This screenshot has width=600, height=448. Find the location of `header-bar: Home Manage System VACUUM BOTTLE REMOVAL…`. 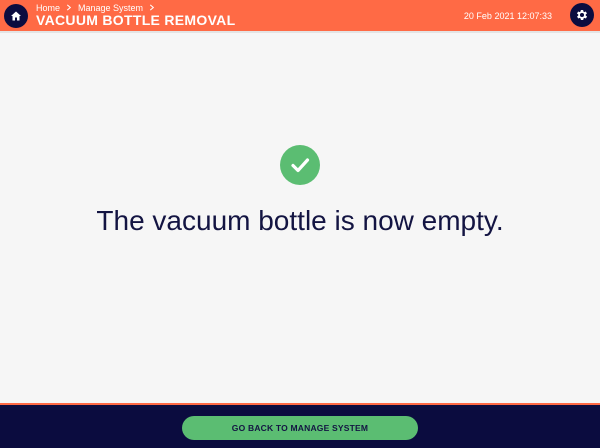

header-bar: Home Manage System VACUUM BOTTLE REMOVAL… is located at coordinates (300, 16).